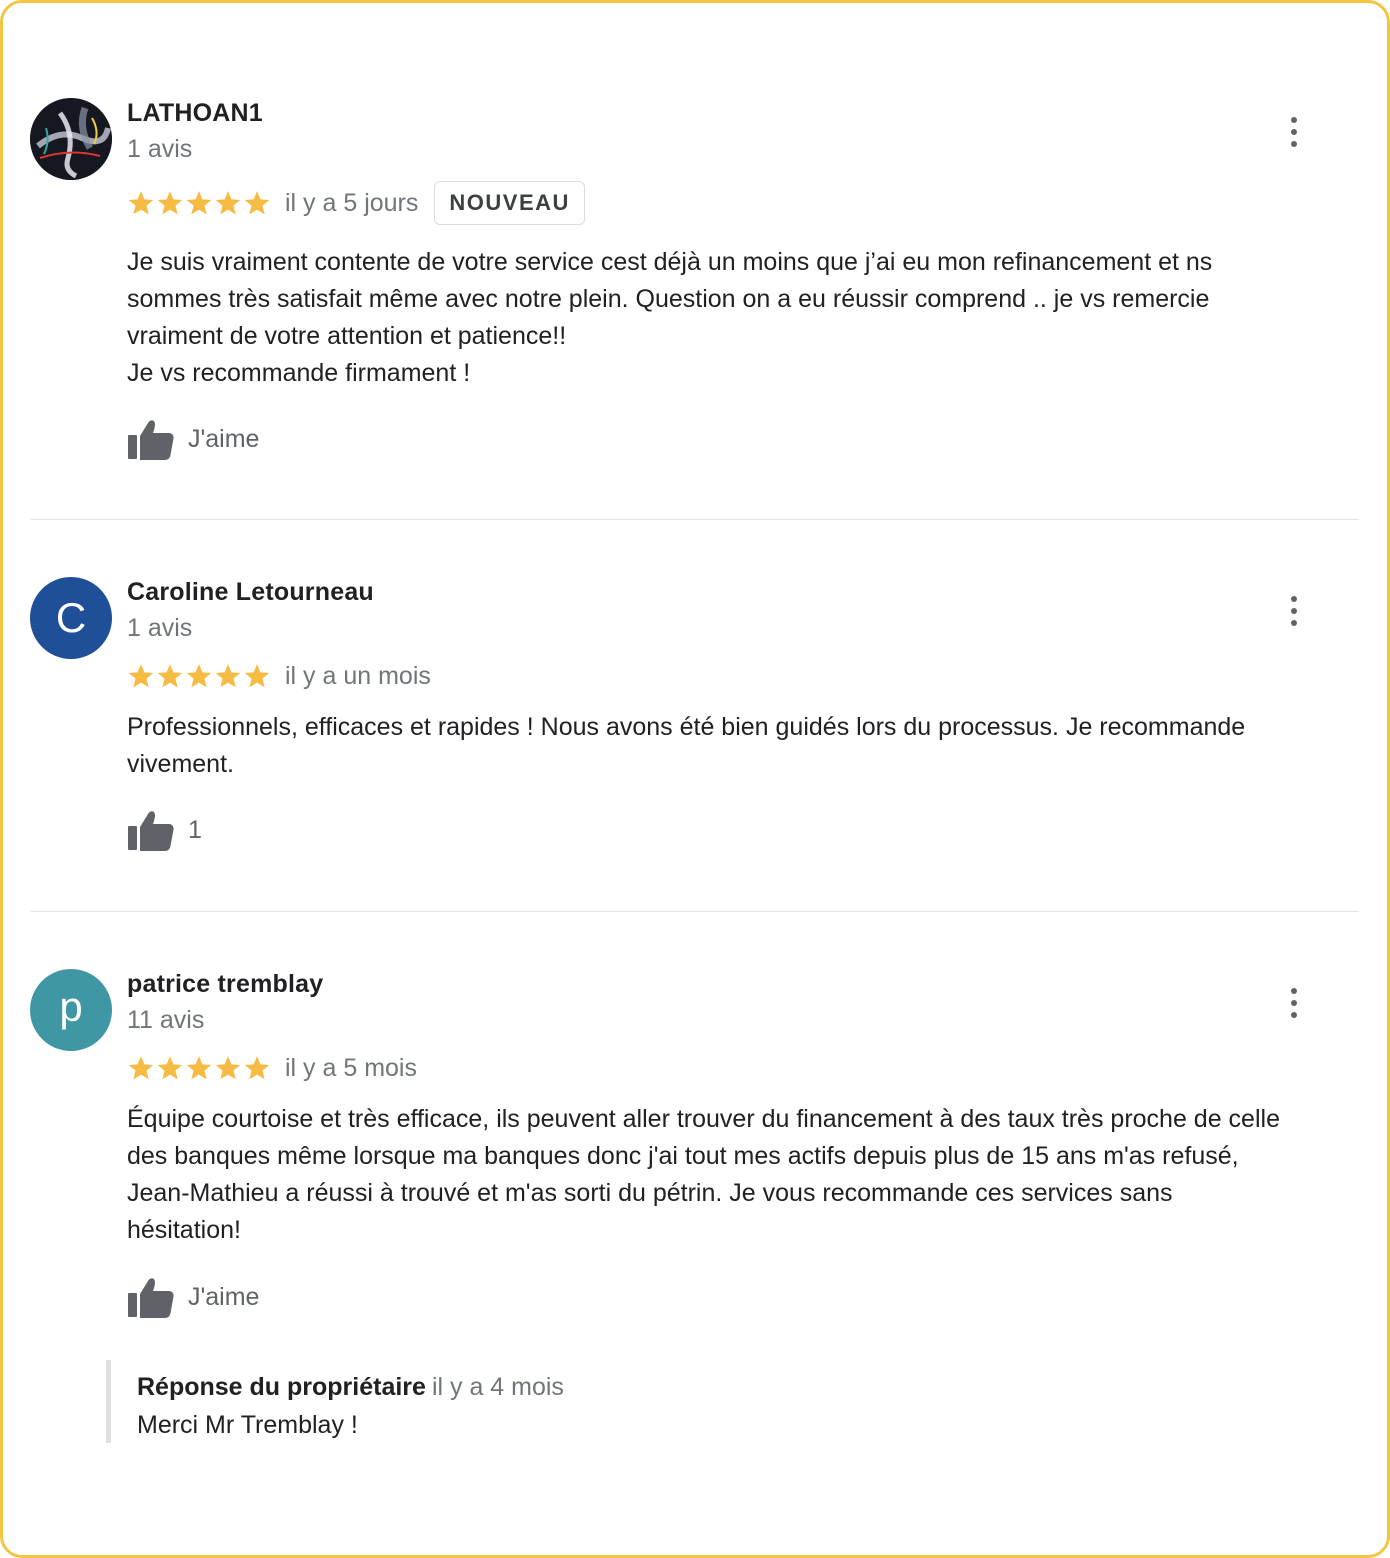  I want to click on owner-reply-date: il y a 4 mois, so click(497, 1387).